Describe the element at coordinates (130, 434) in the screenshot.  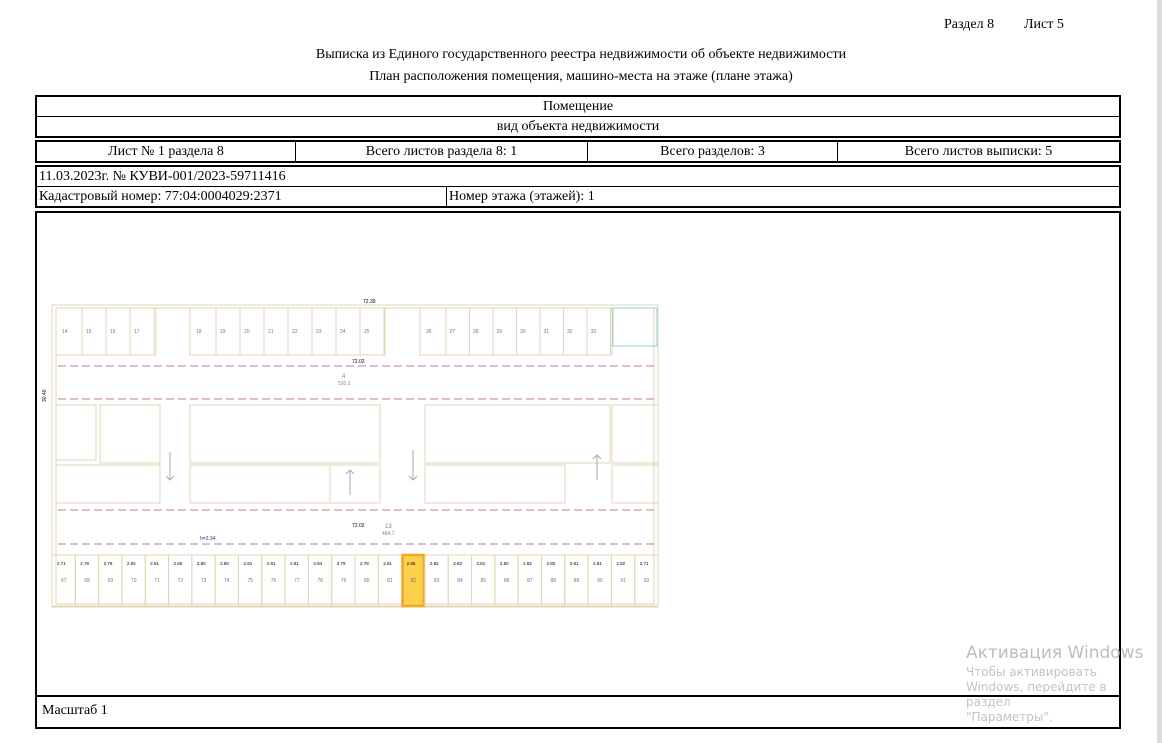
I see `block-left-upper` at that location.